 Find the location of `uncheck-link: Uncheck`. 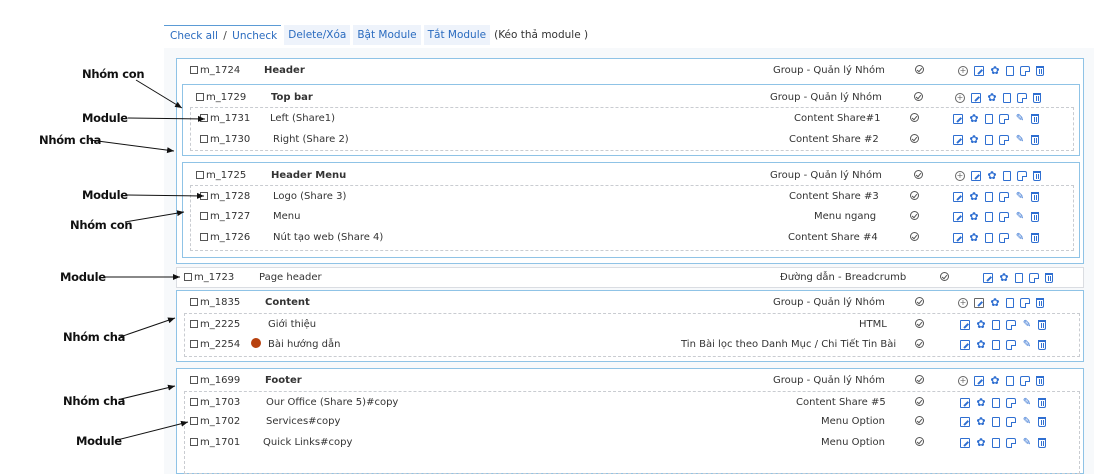

uncheck-link: Uncheck is located at coordinates (254, 36).